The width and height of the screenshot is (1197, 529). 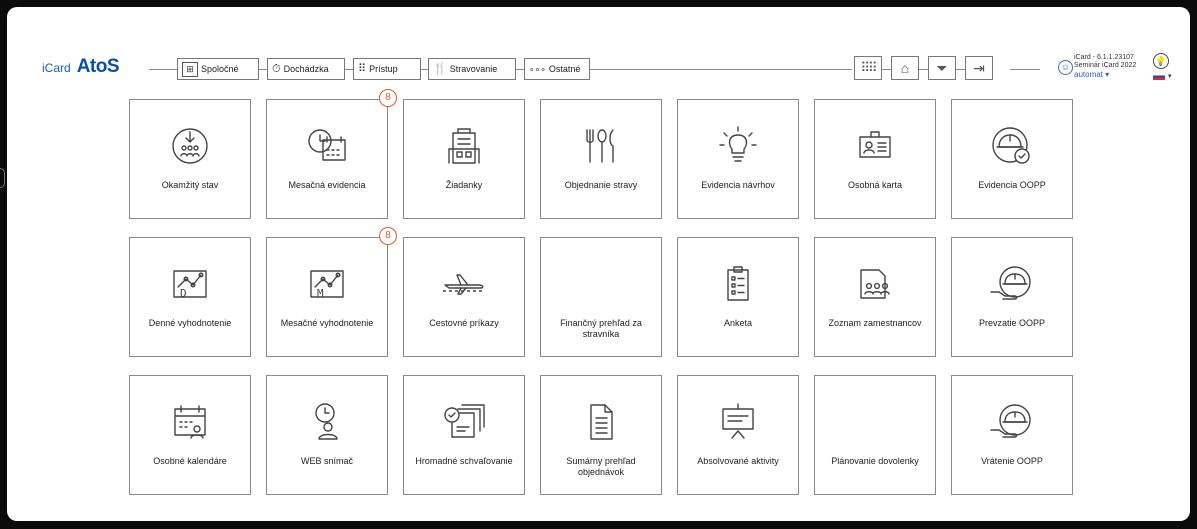 I want to click on helmet-check-icon, so click(x=1012, y=146).